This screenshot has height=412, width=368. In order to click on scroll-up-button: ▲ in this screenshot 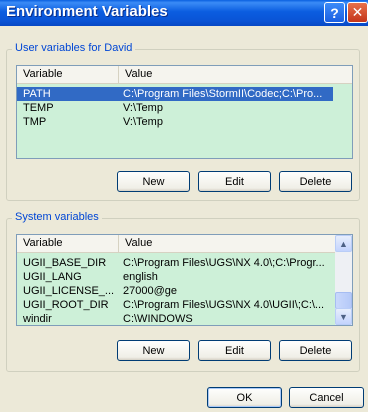, I will do `click(343, 243)`.